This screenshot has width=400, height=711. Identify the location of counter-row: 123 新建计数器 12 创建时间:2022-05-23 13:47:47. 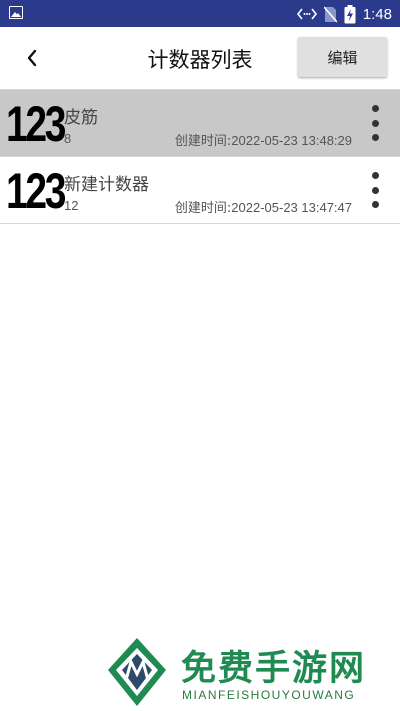
(200, 190).